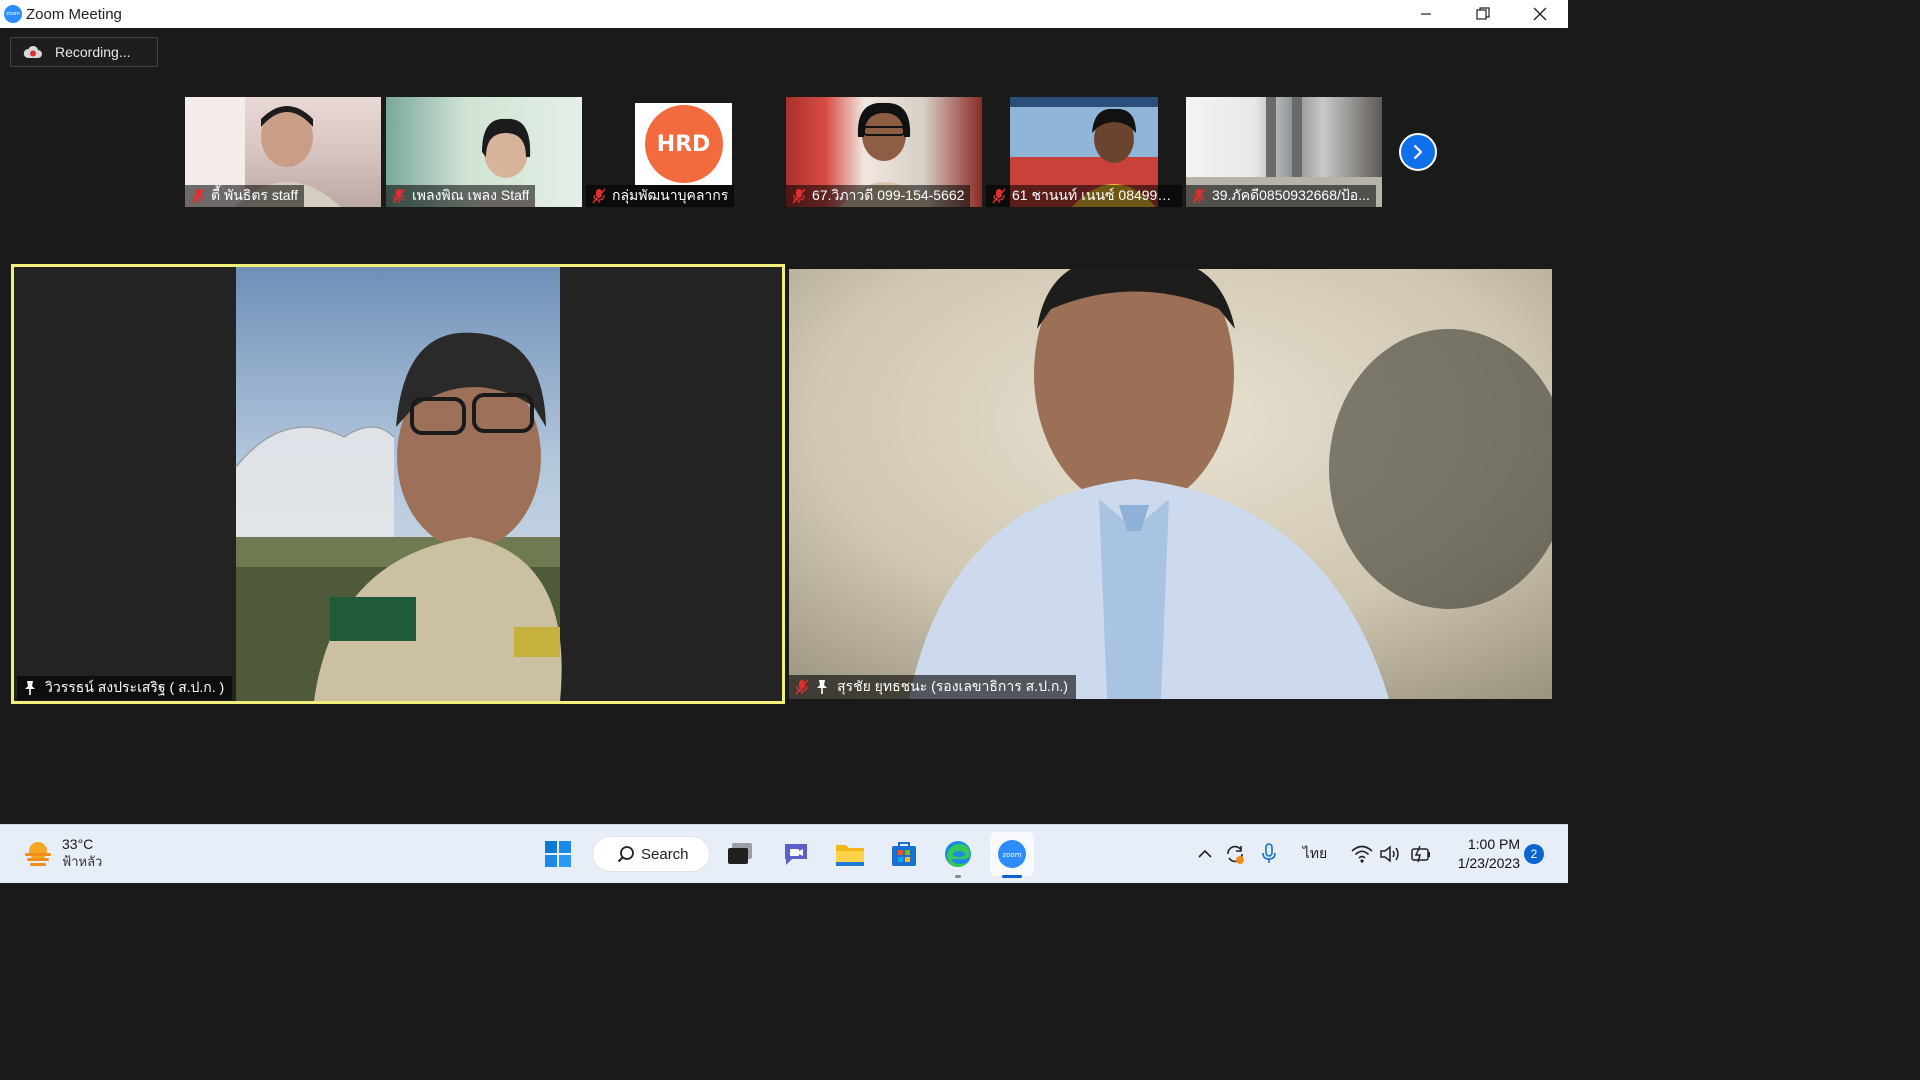 Image resolution: width=1920 pixels, height=1080 pixels. Describe the element at coordinates (1480, 854) in the screenshot. I see `taskbar-clock: 1:00 PM 1/23/2023` at that location.